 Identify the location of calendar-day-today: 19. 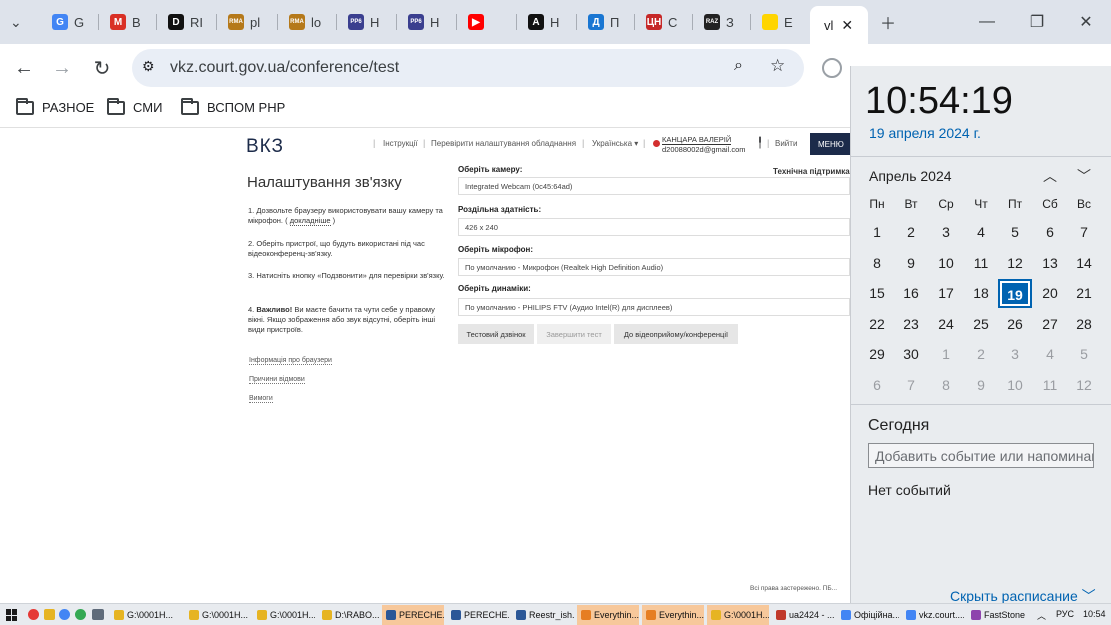
(1015, 293).